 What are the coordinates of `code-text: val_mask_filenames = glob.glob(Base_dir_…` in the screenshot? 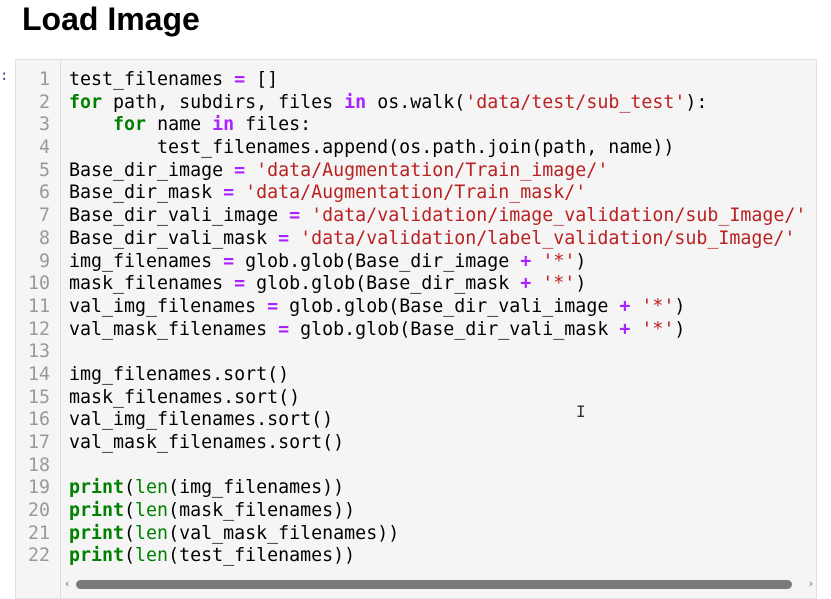 It's located at (377, 330).